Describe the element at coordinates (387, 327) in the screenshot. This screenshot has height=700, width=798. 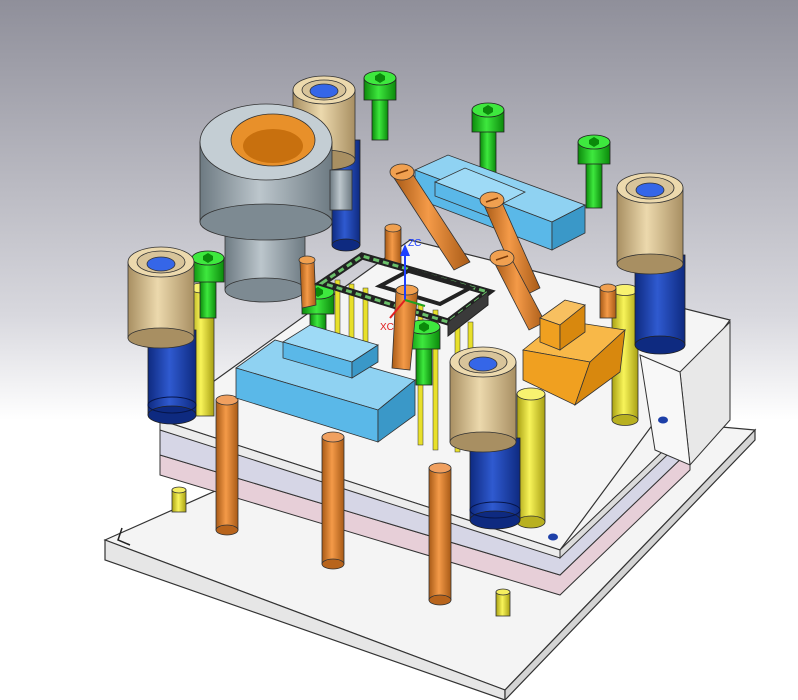
I see `triad-x-label: XC` at that location.